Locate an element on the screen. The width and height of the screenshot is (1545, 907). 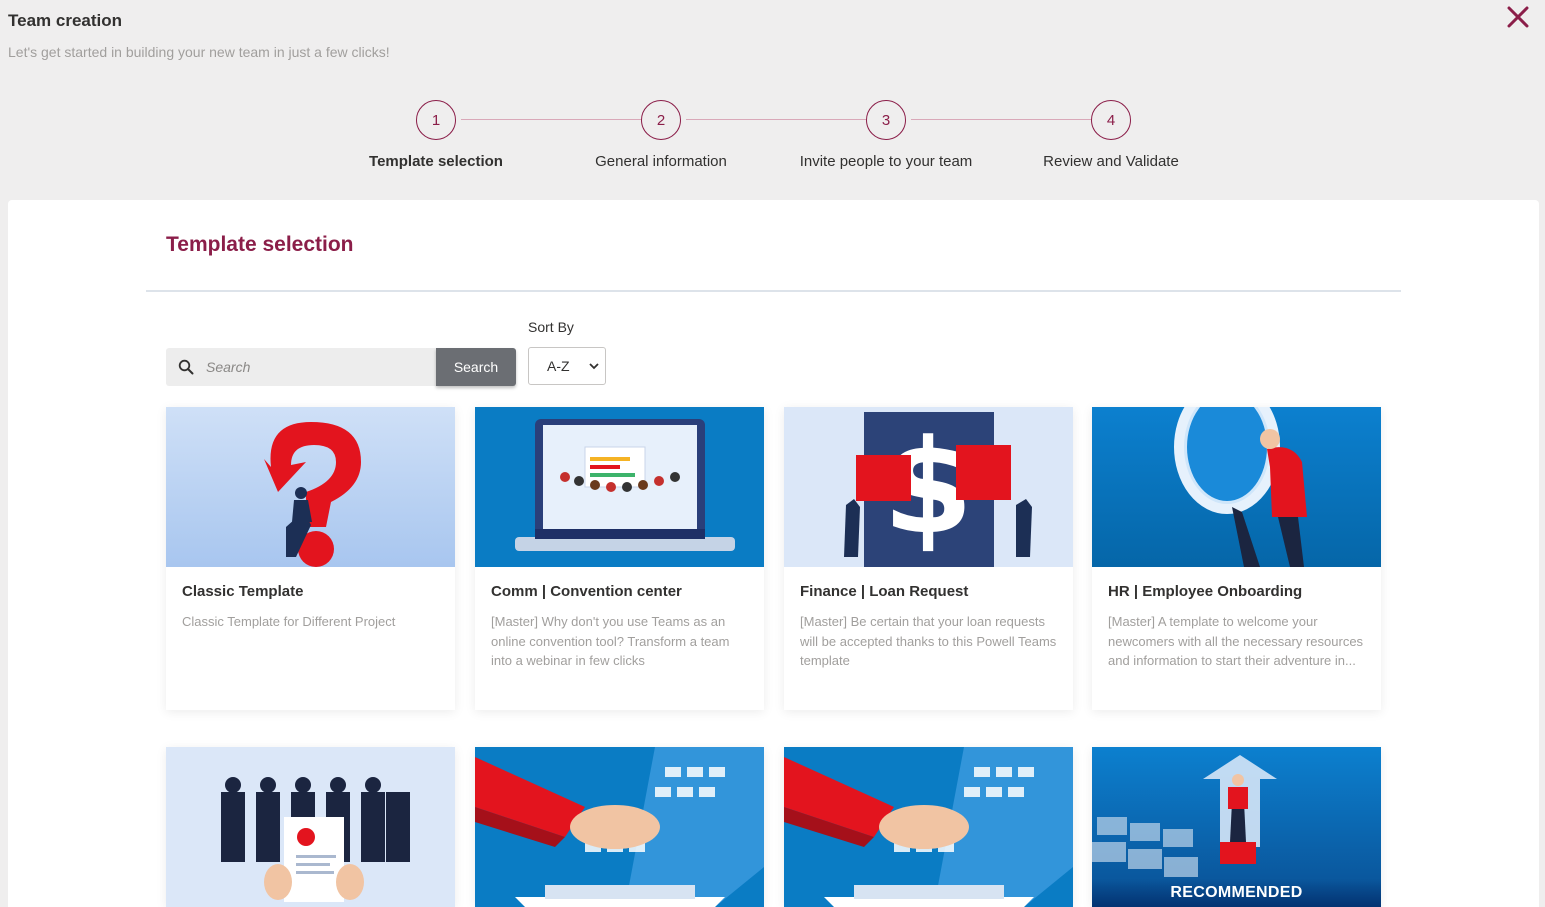
step-invite-people: 3 Invite people to your team is located at coordinates (886, 135).